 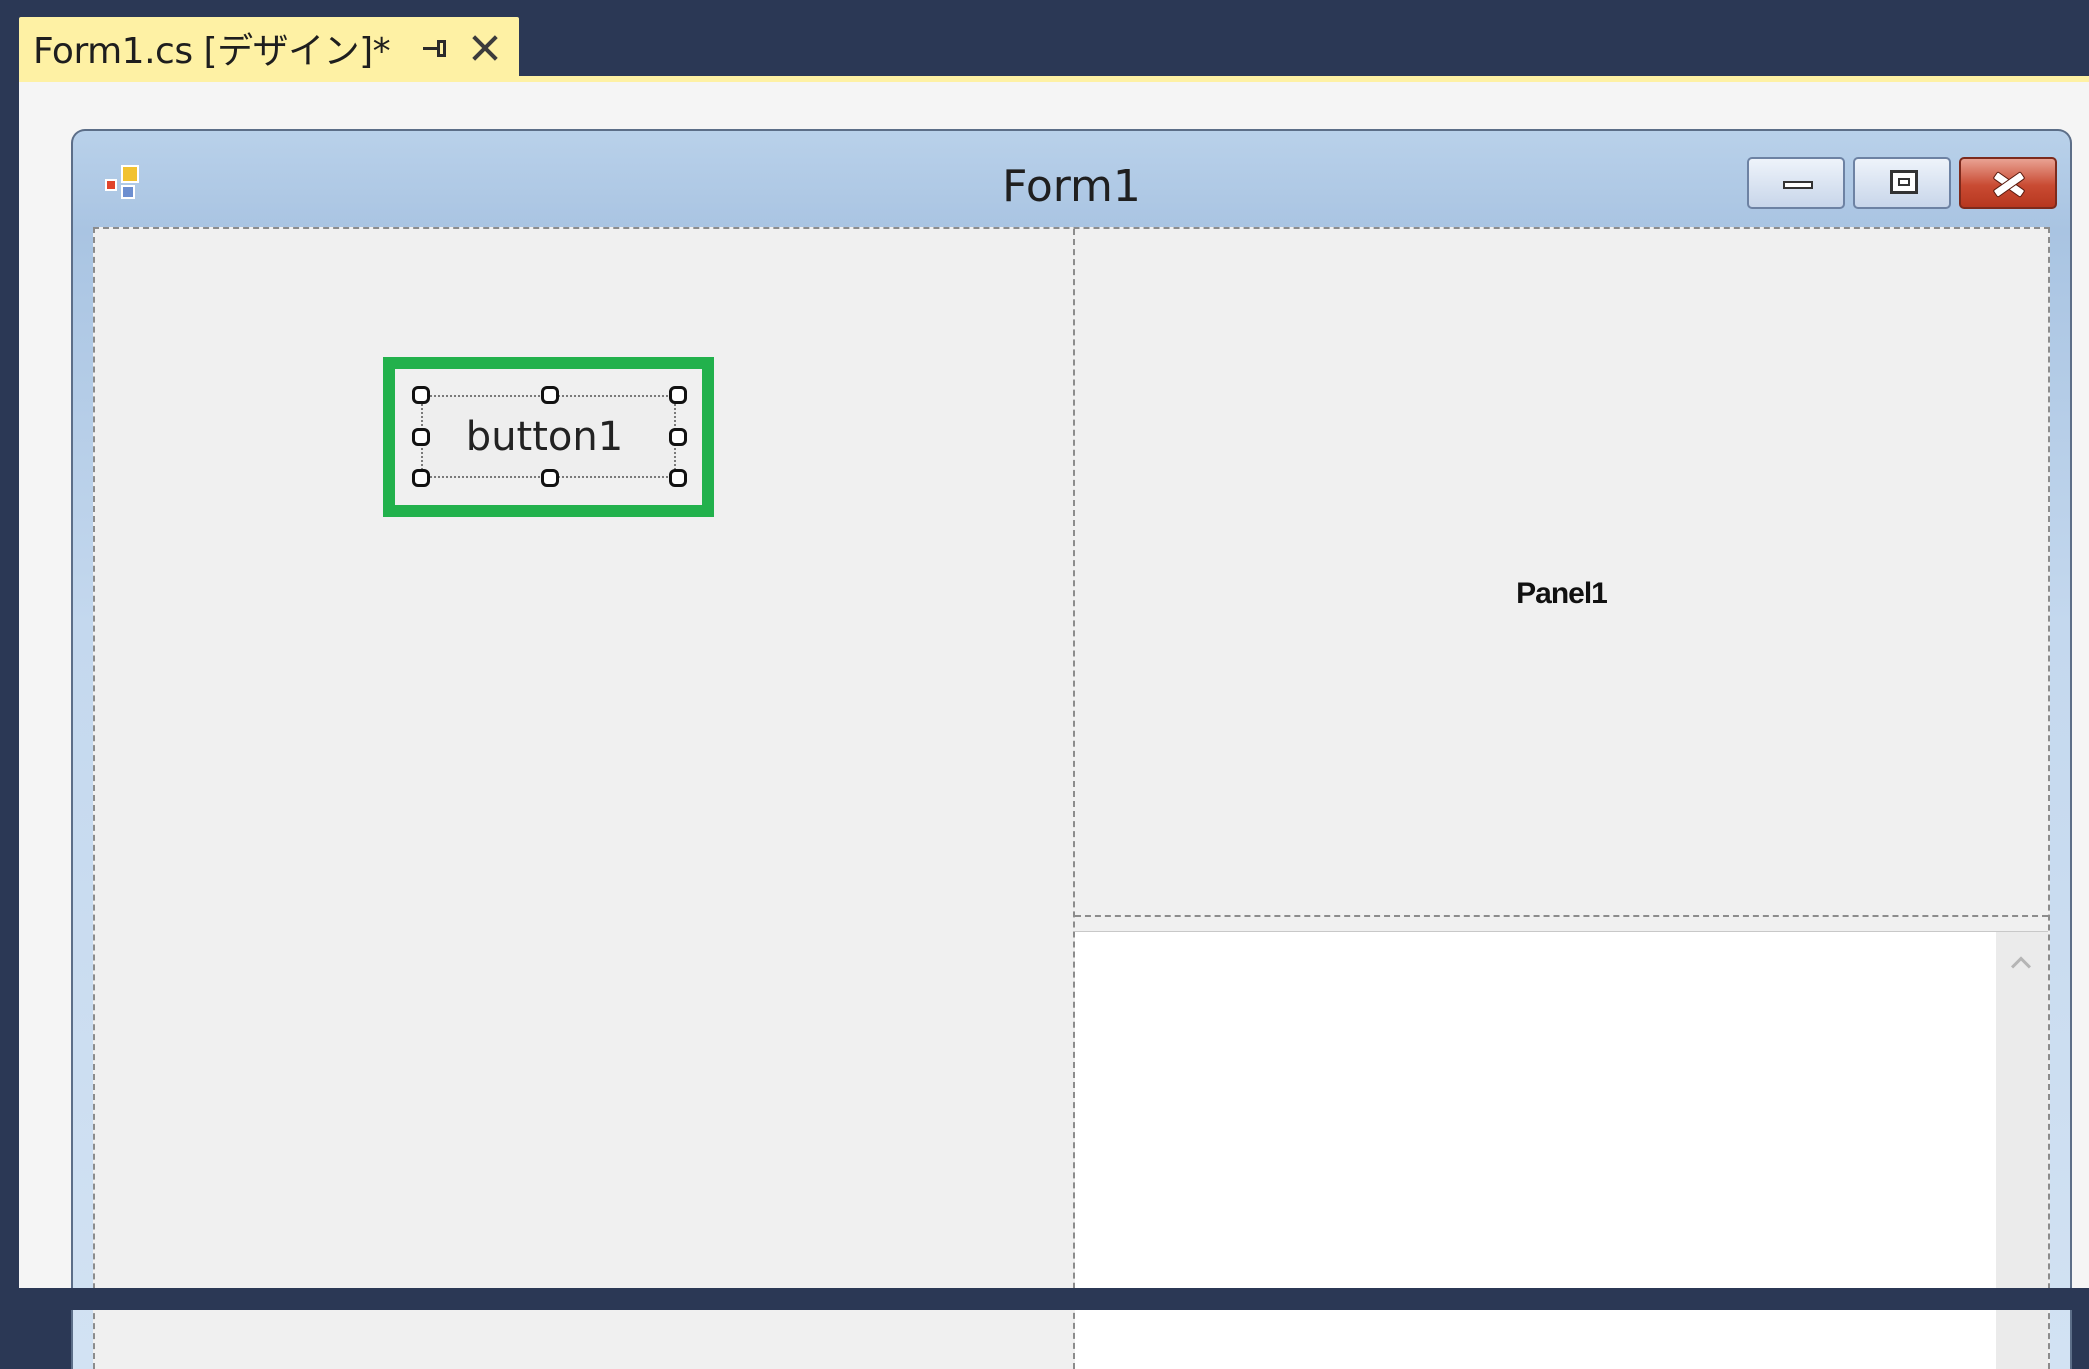 I want to click on document-tab: Form1.cs [デザイン]*, so click(x=269, y=48).